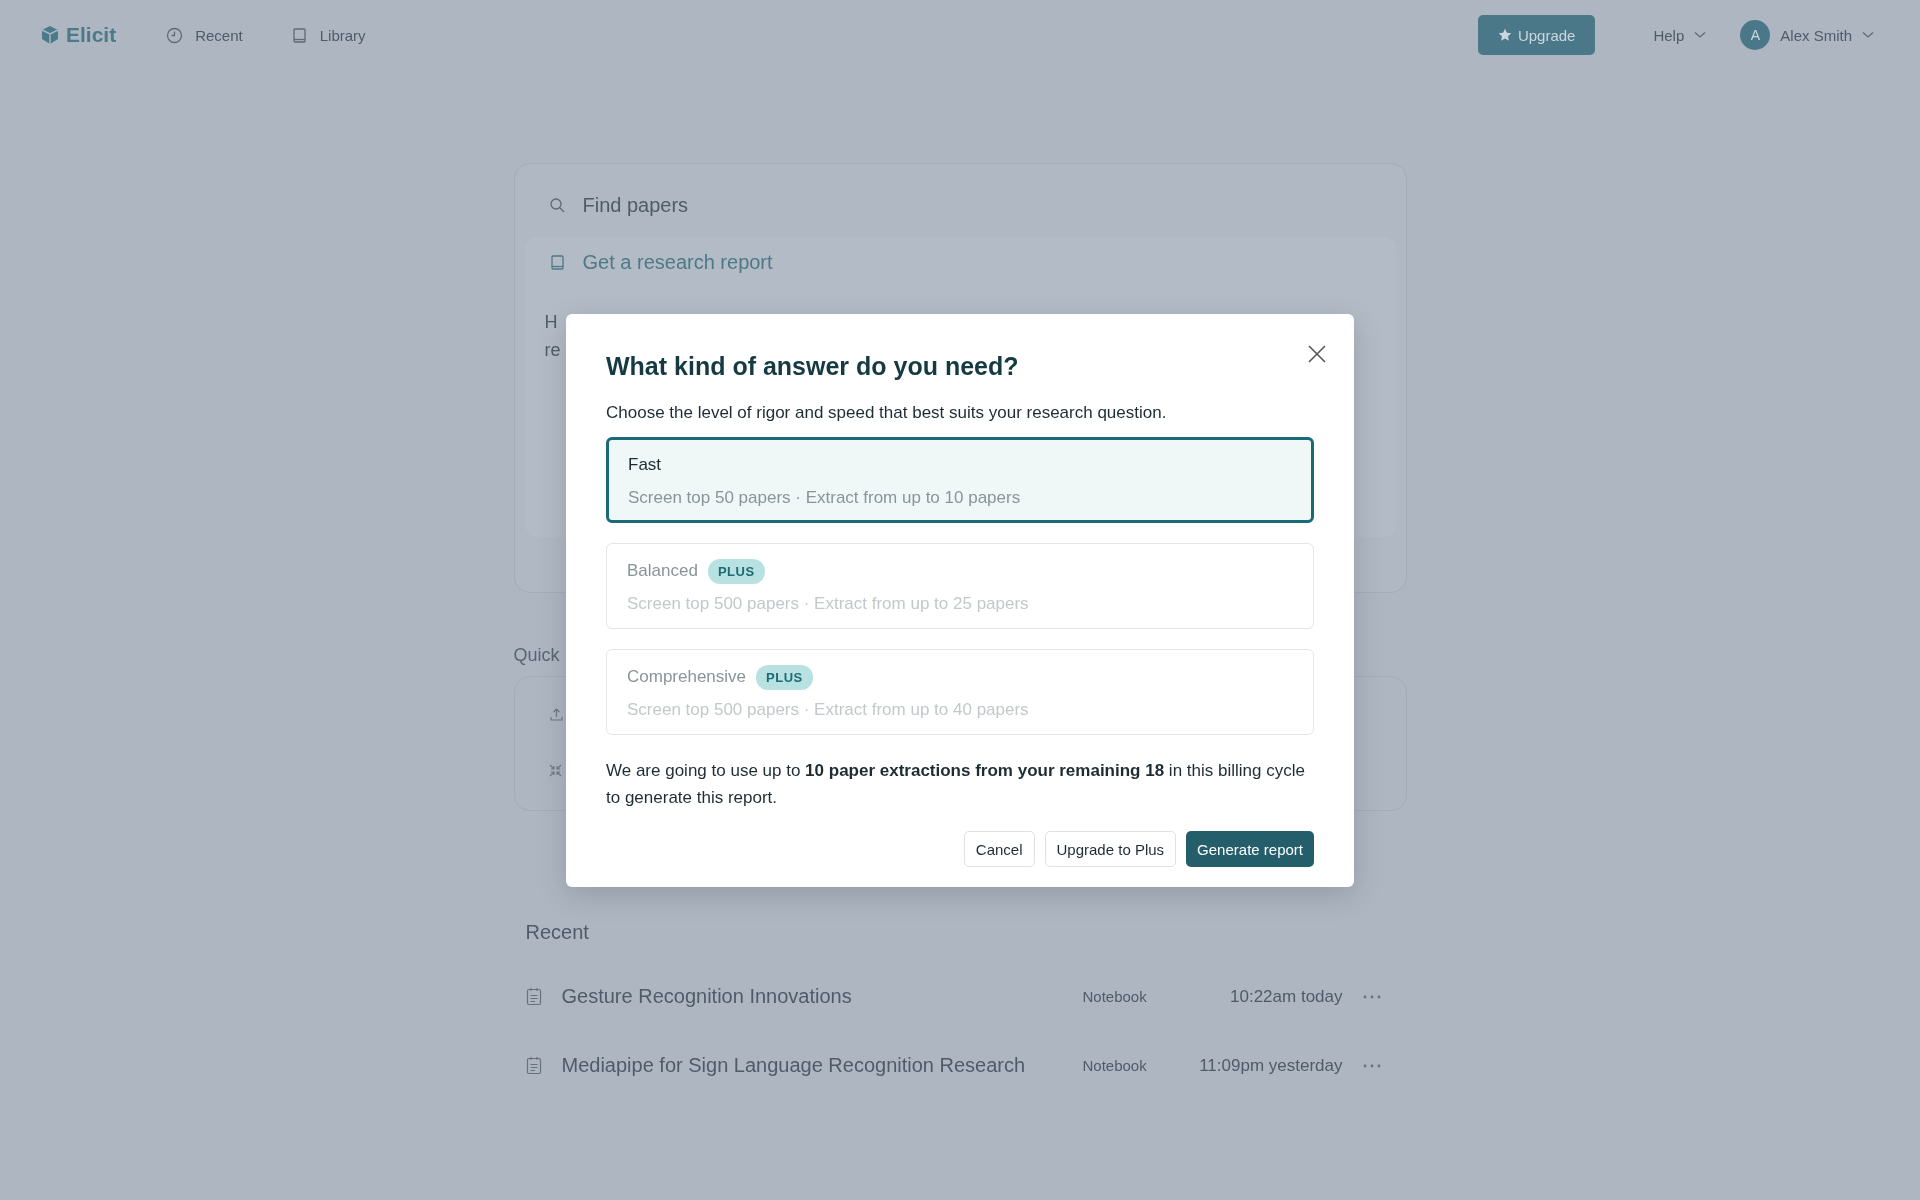 The height and width of the screenshot is (1200, 1920). Describe the element at coordinates (556, 714) in the screenshot. I see `upload-icon` at that location.